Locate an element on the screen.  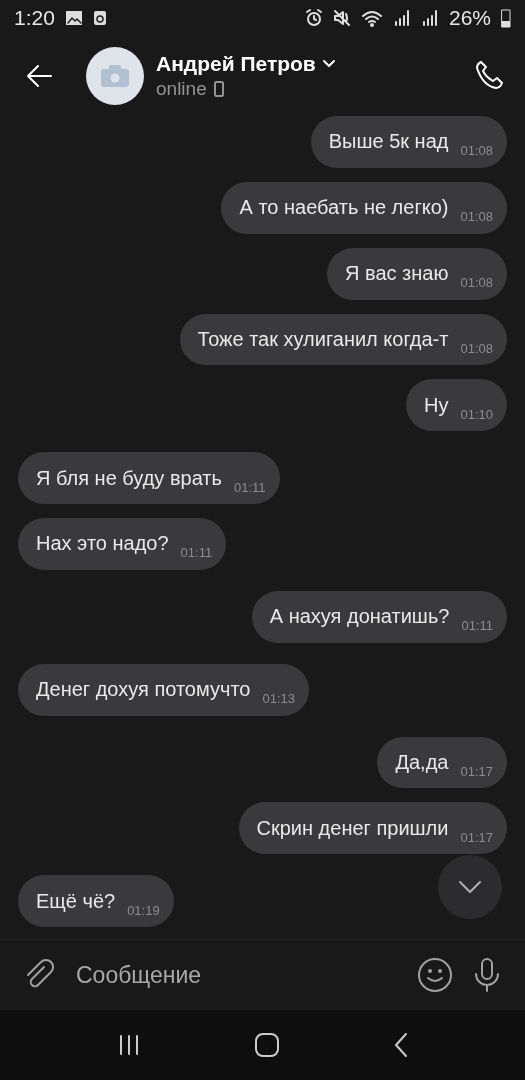
message-text: Нах это надо? is located at coordinates (102, 544).